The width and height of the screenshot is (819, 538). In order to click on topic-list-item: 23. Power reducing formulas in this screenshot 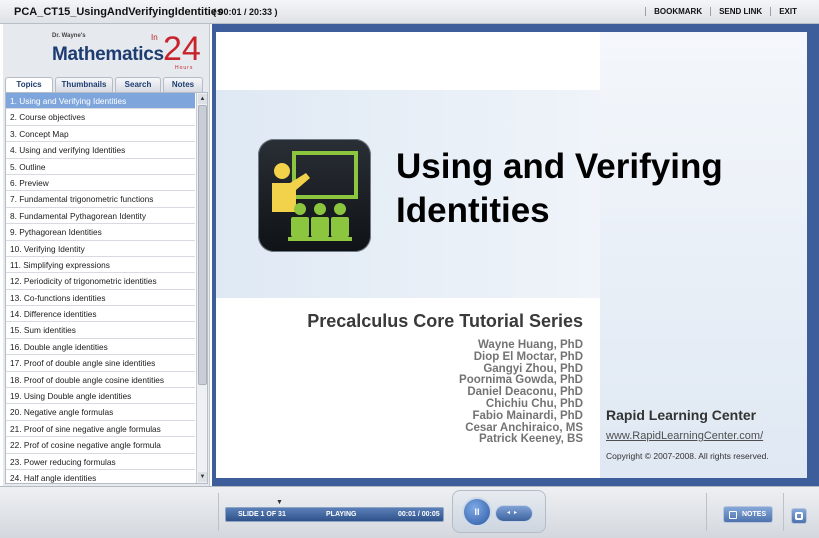, I will do `click(100, 462)`.